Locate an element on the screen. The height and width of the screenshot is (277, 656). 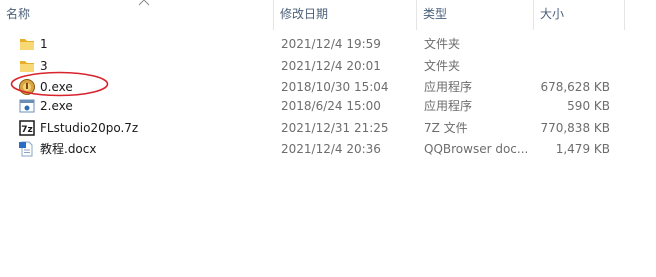
folder-icon is located at coordinates (27, 44).